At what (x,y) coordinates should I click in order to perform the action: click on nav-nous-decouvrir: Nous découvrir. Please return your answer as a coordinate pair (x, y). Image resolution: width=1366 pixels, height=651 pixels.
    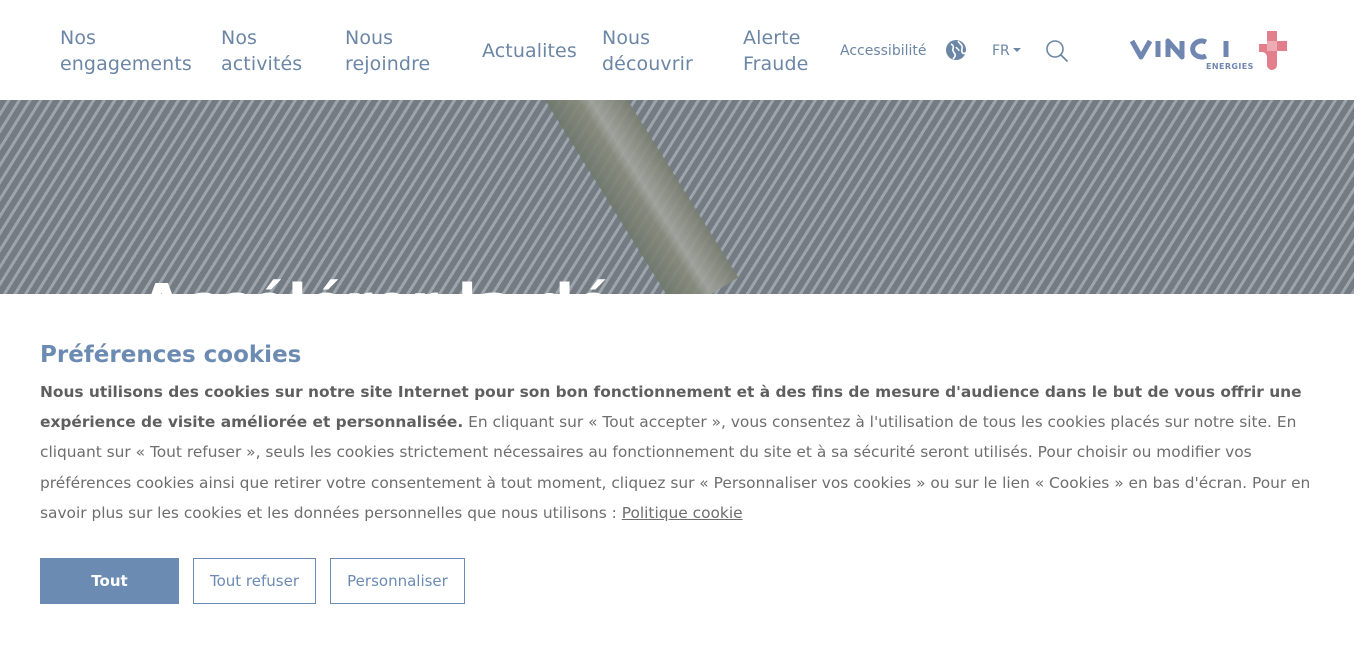
    Looking at the image, I should click on (647, 51).